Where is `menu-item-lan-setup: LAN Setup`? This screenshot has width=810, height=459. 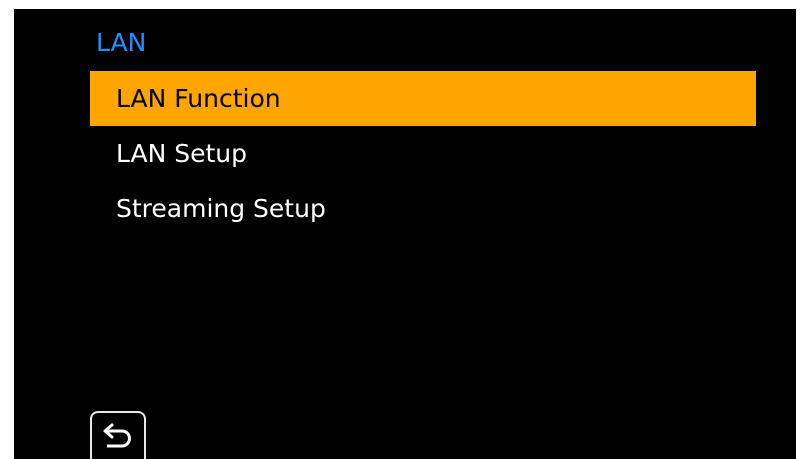 menu-item-lan-setup: LAN Setup is located at coordinates (423, 153).